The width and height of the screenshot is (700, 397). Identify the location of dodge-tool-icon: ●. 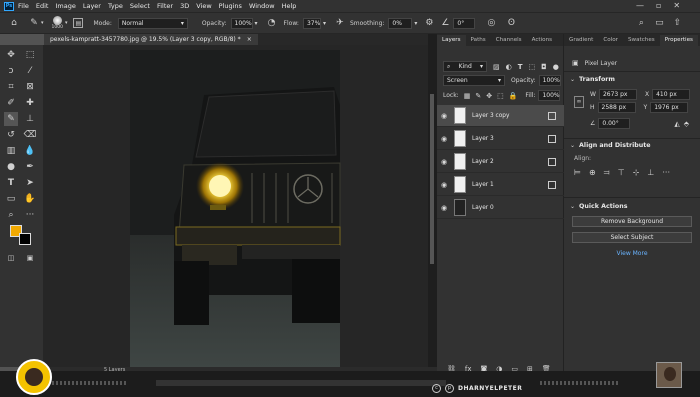
(11, 167).